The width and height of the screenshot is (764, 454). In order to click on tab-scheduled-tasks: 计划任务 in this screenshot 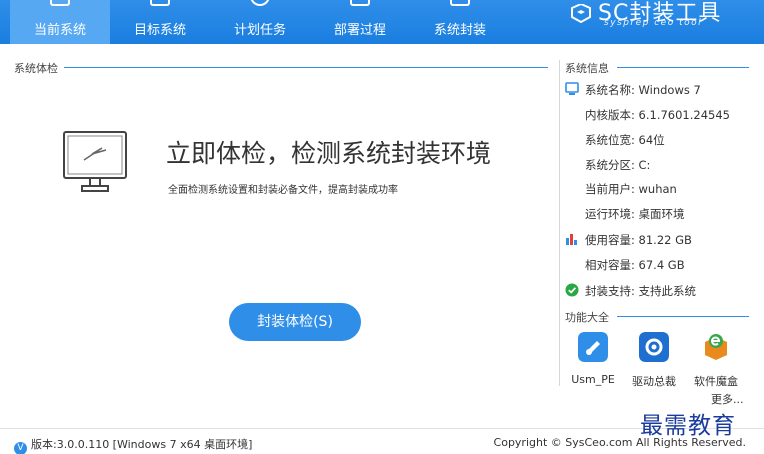, I will do `click(260, 22)`.